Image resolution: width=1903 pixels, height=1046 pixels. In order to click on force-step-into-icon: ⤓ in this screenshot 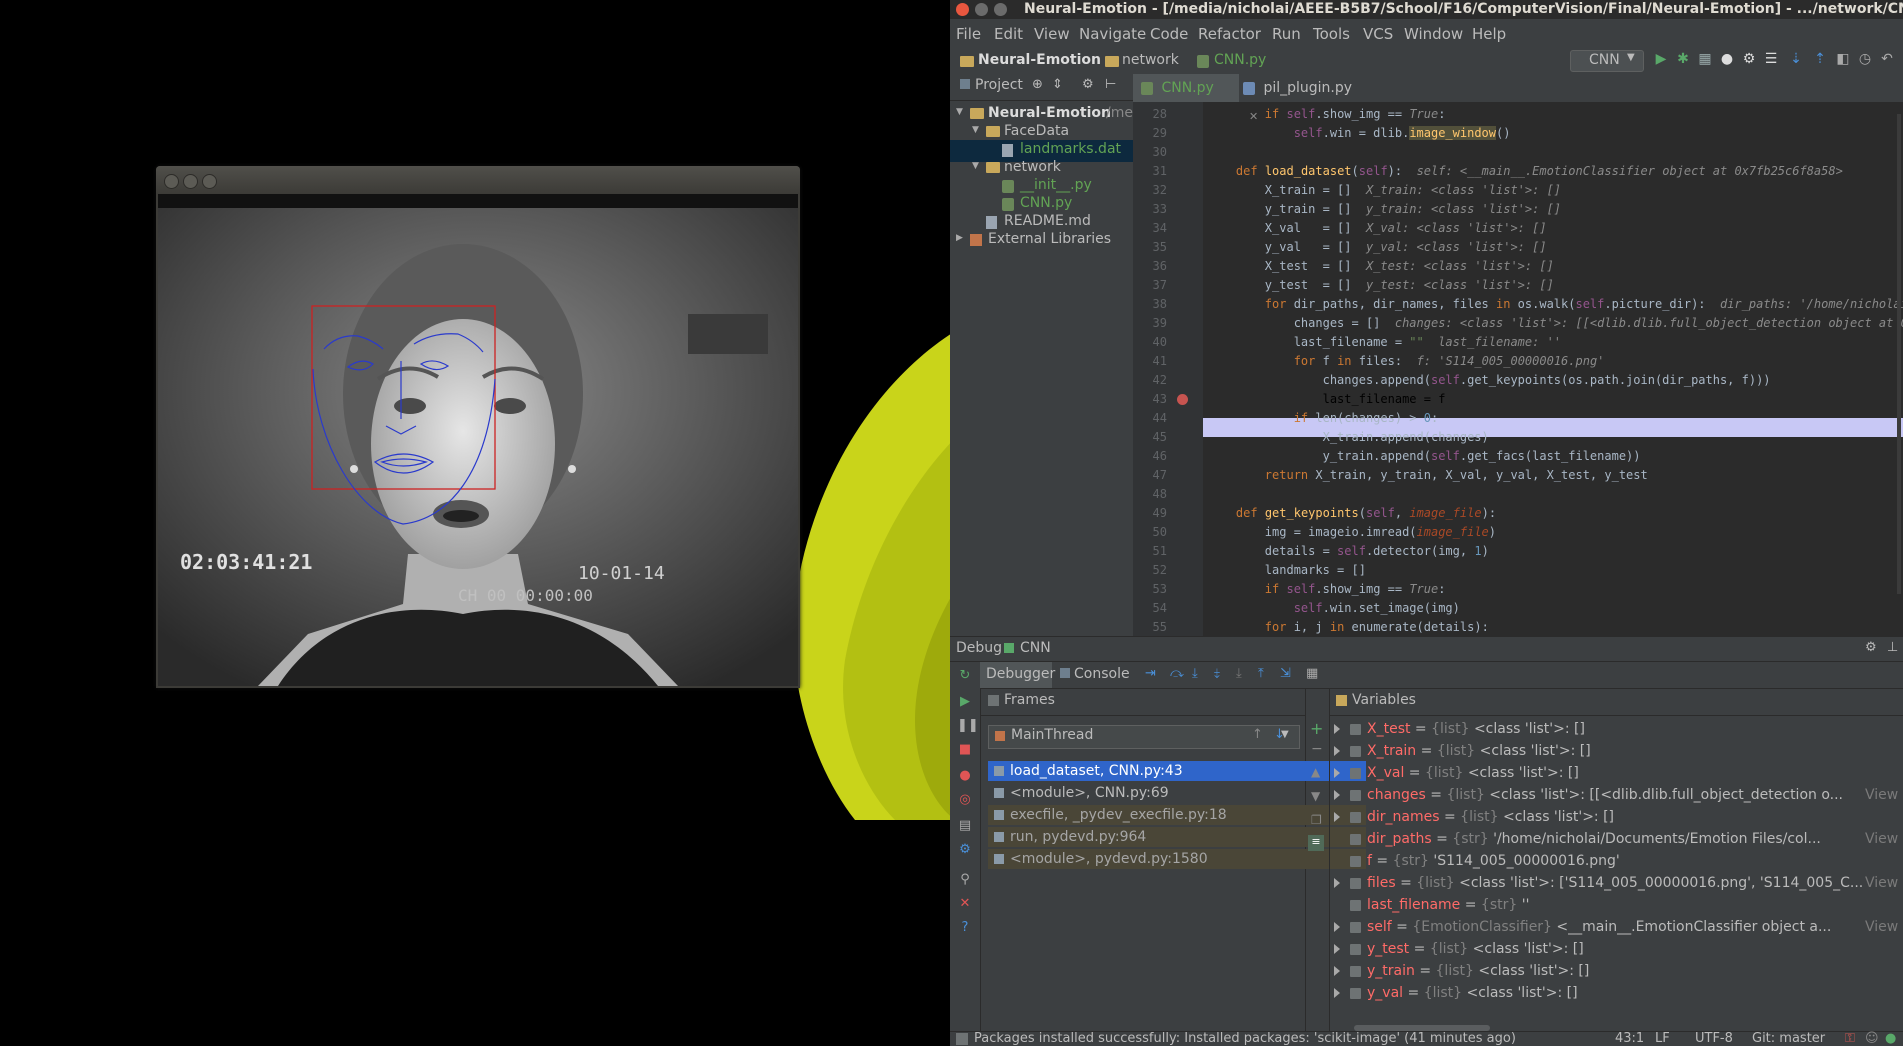, I will do `click(1239, 673)`.